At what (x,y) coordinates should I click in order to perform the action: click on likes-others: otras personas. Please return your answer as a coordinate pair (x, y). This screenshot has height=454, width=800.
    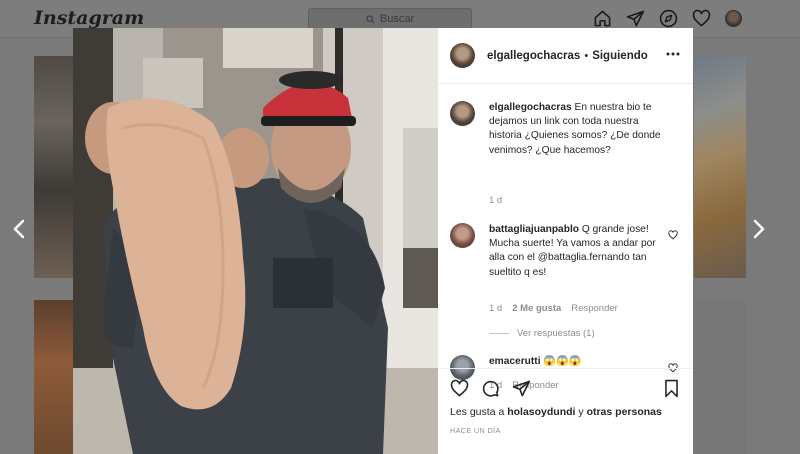
    Looking at the image, I should click on (624, 412).